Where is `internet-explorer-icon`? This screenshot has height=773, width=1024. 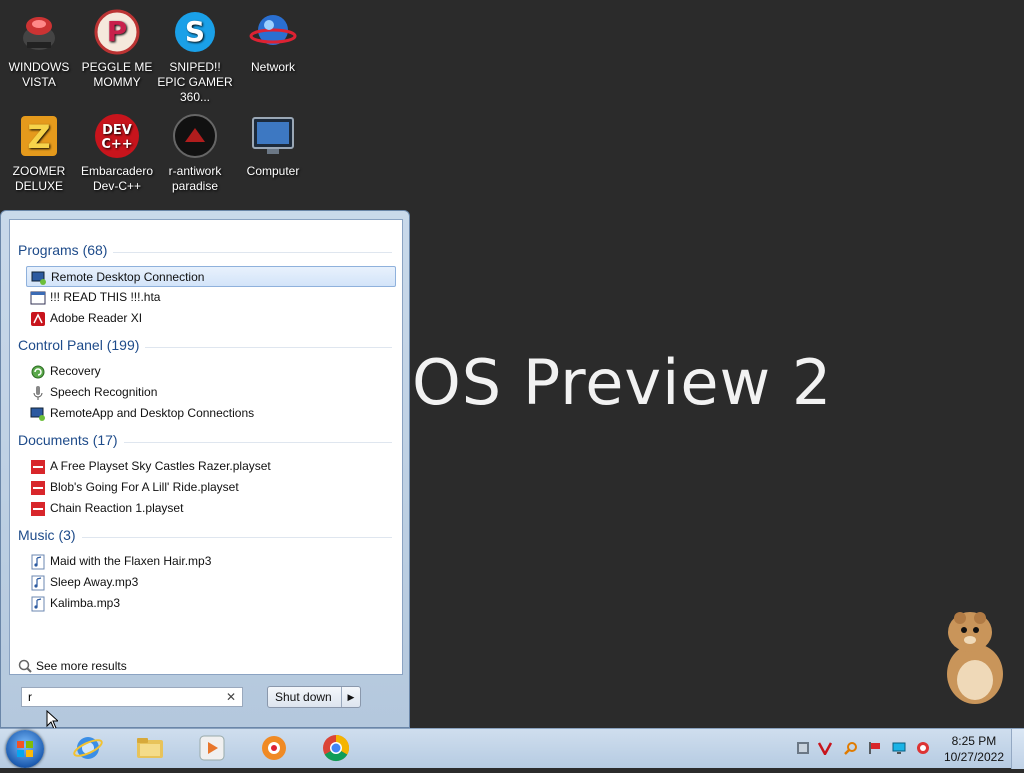
internet-explorer-icon is located at coordinates (88, 748).